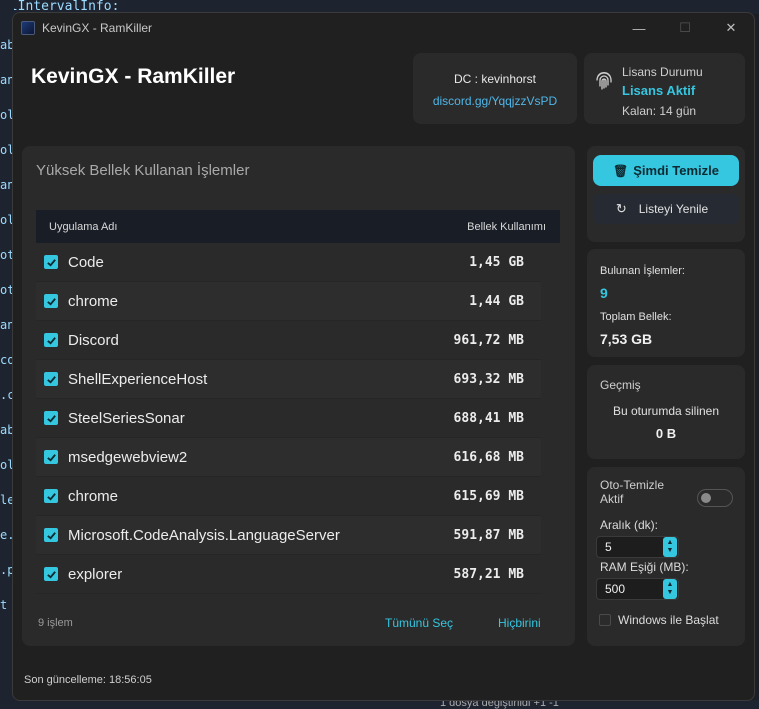  Describe the element at coordinates (379, 704) in the screenshot. I see `background-status-strip: 1 dosya değiştirildi +1 -1` at that location.